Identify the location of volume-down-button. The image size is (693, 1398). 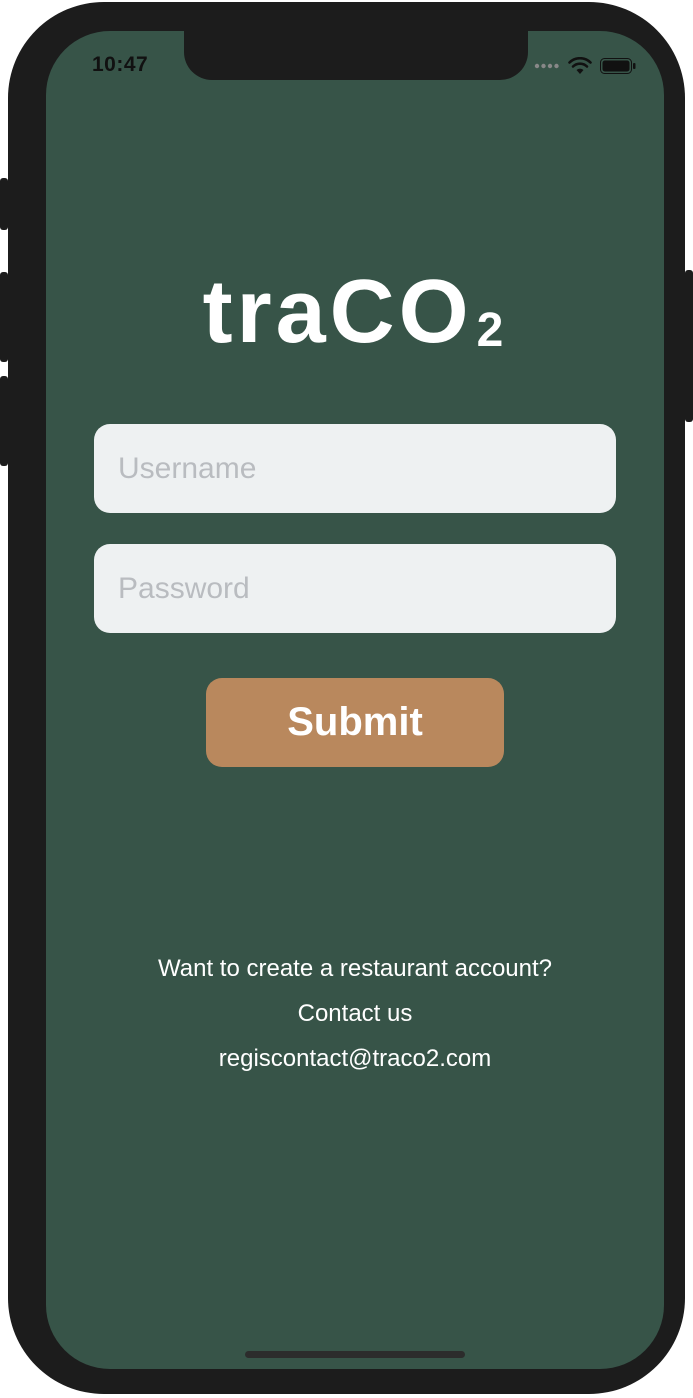
(4, 421).